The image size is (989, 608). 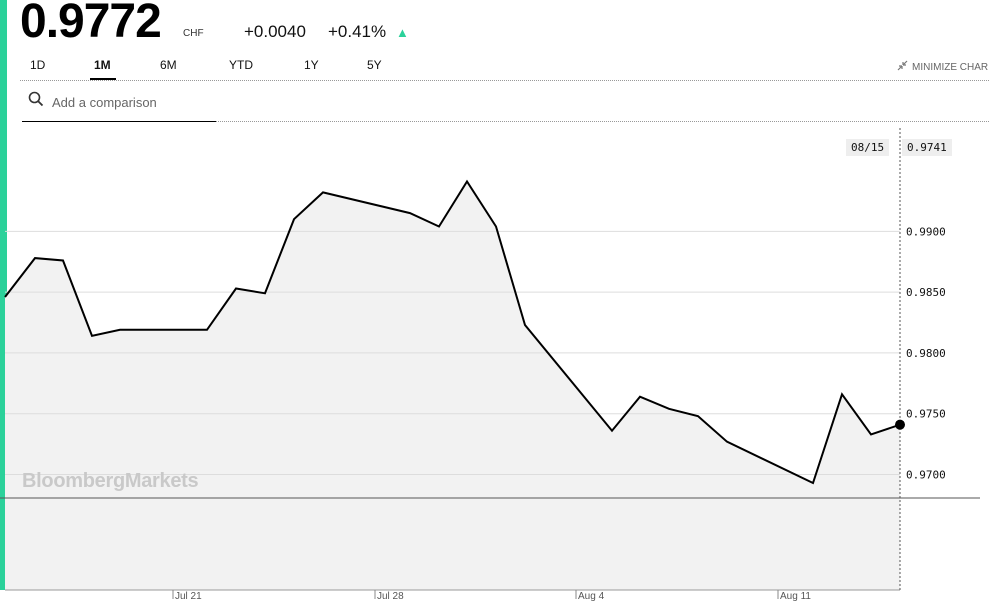 What do you see at coordinates (188, 596) in the screenshot?
I see `x-tick-label: Jul 21` at bounding box center [188, 596].